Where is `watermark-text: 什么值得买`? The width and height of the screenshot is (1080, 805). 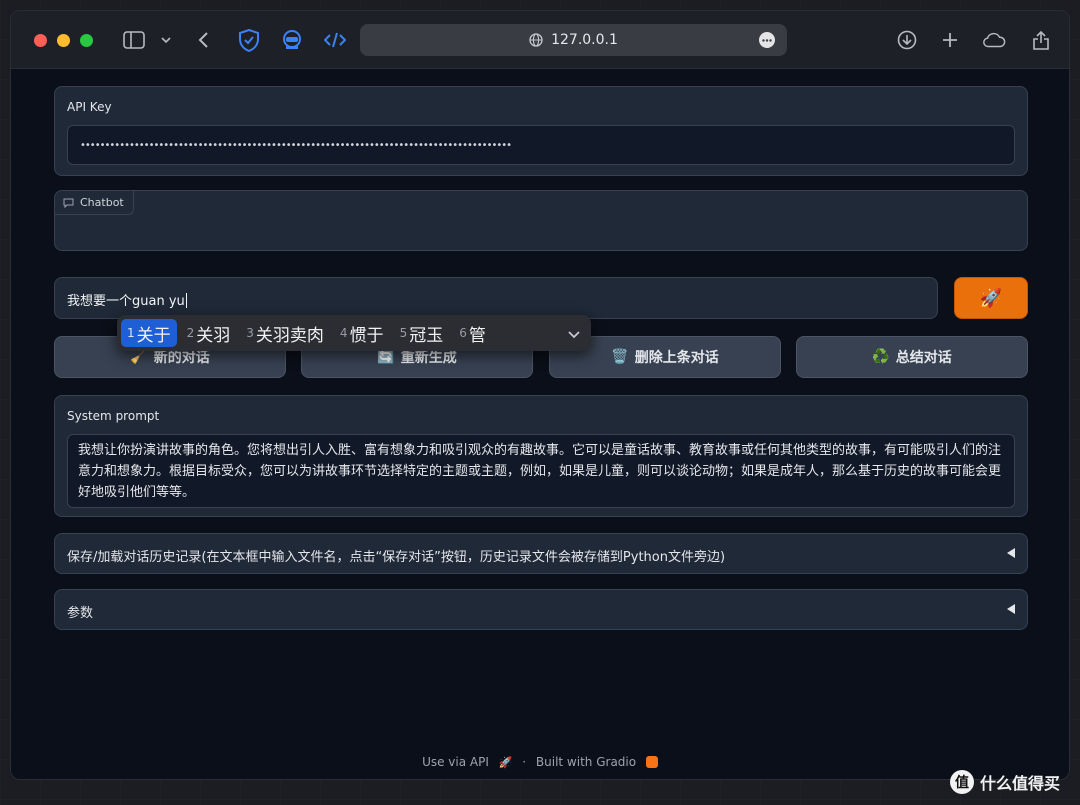 watermark-text: 什么值得买 is located at coordinates (1020, 783).